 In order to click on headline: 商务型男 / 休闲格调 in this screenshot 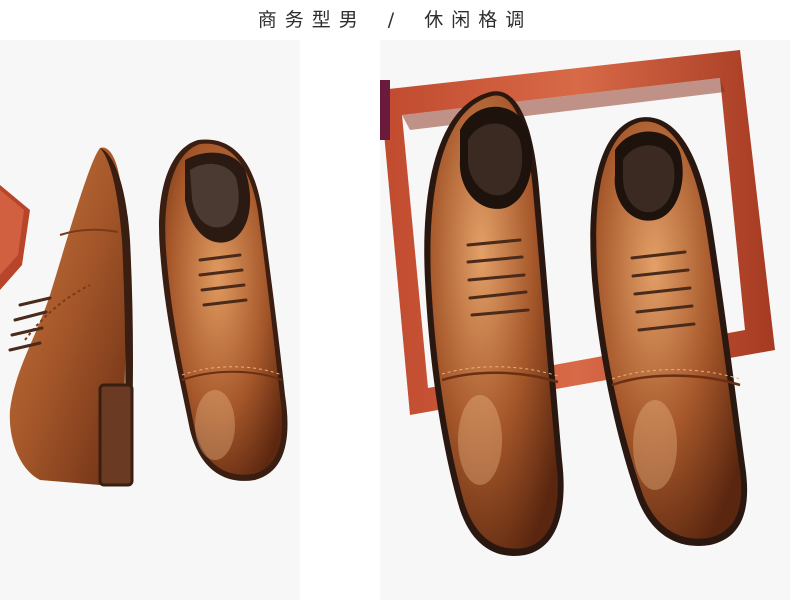, I will do `click(395, 20)`.